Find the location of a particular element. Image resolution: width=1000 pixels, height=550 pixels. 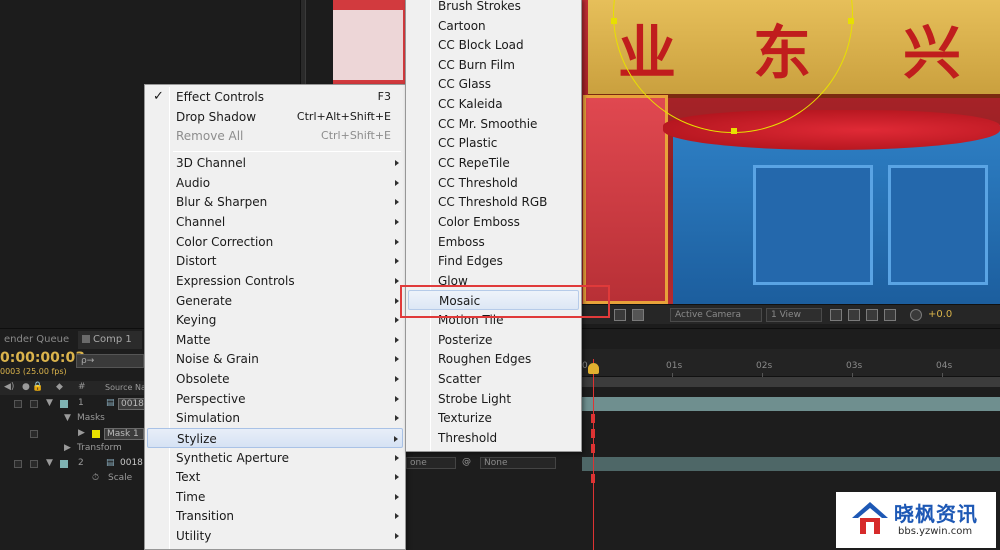

submenu-item-scatter: Scatter is located at coordinates (493, 379).